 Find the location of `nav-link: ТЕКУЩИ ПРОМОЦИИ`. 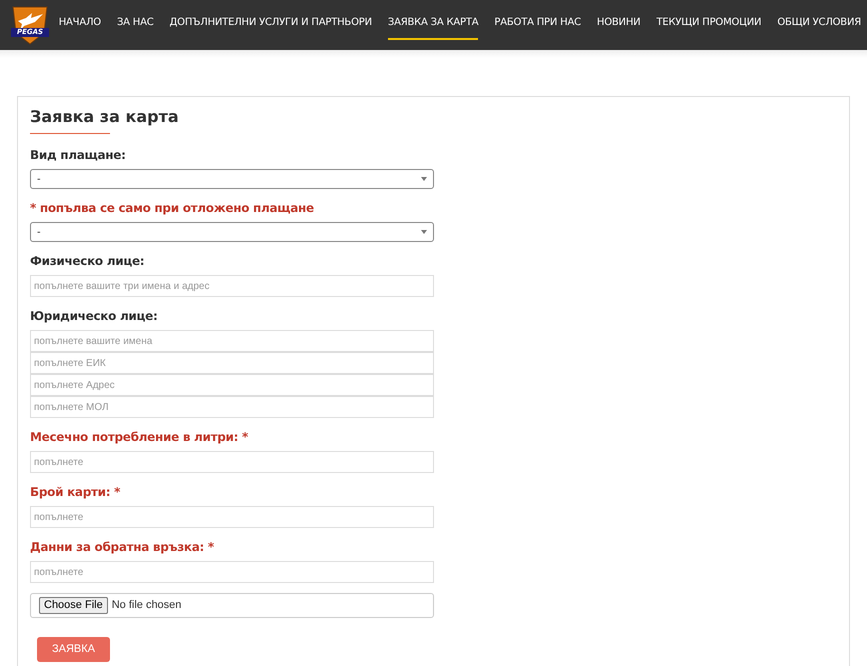

nav-link: ТЕКУЩИ ПРОМОЦИИ is located at coordinates (709, 25).